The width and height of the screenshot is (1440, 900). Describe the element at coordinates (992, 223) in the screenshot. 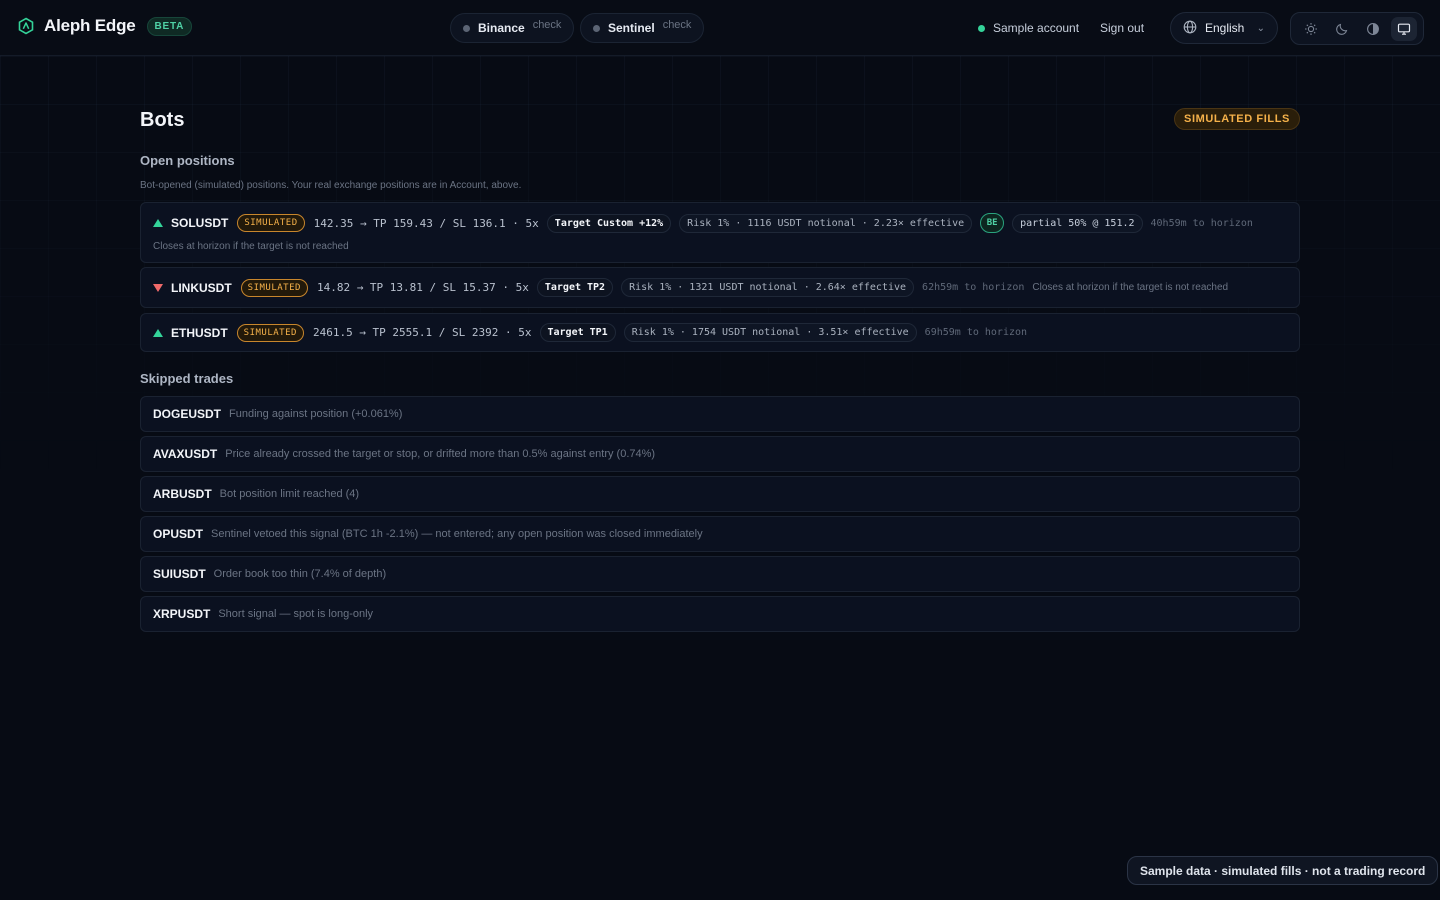

I see `breakeven-badge: BE` at that location.